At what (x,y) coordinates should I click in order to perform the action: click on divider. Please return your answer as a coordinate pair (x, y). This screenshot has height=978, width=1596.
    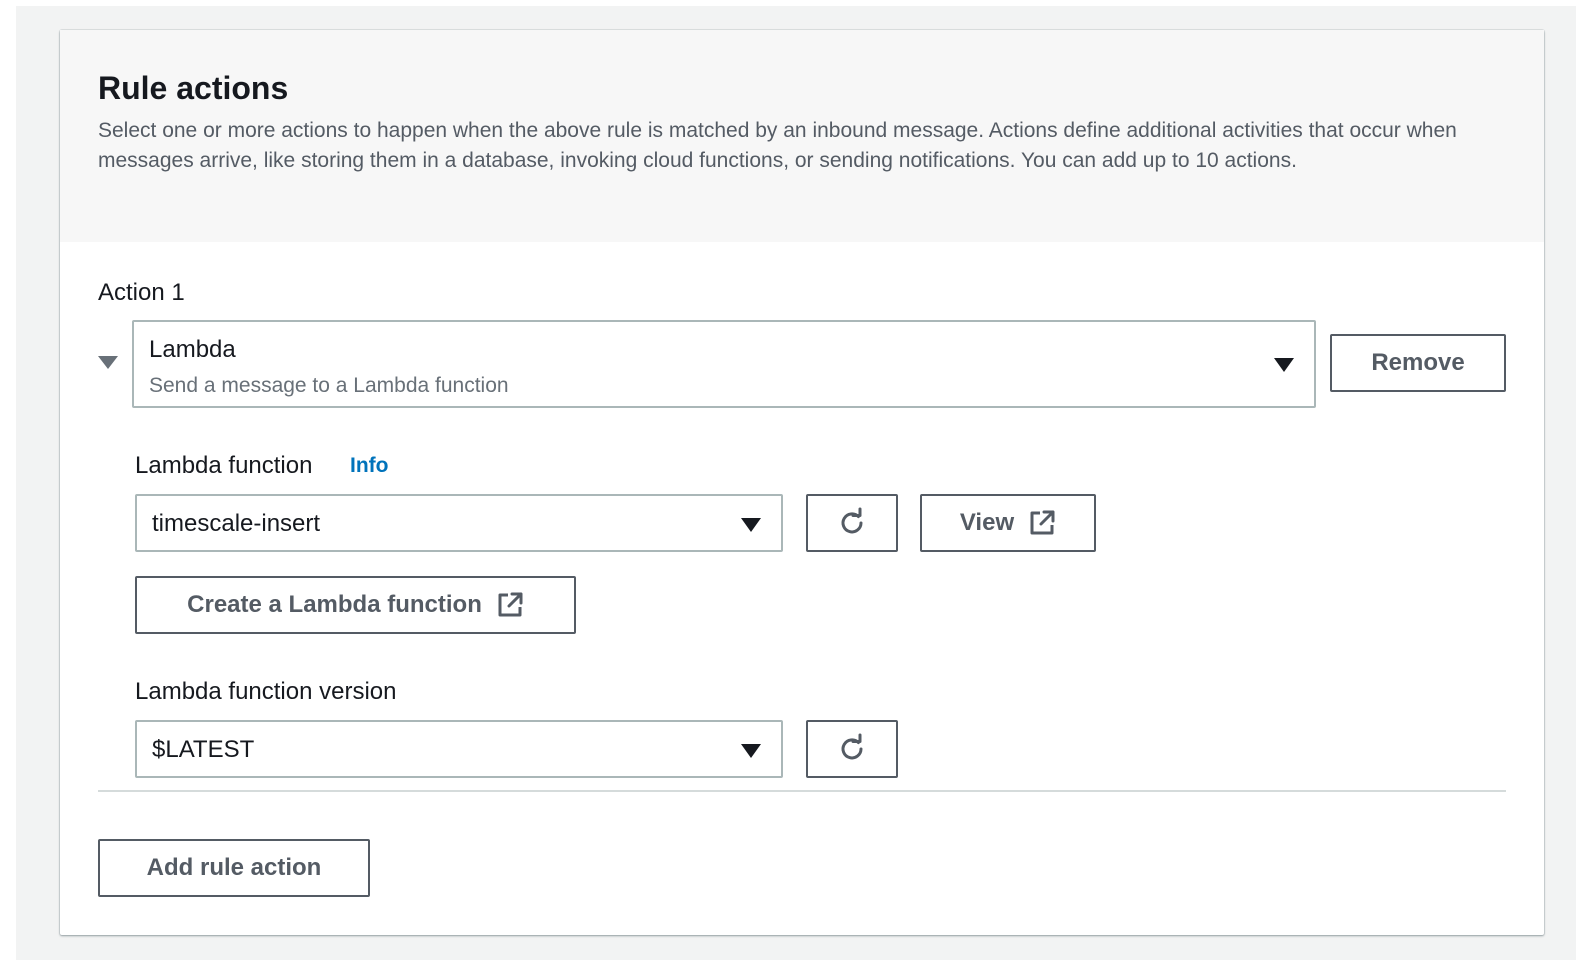
    Looking at the image, I should click on (802, 791).